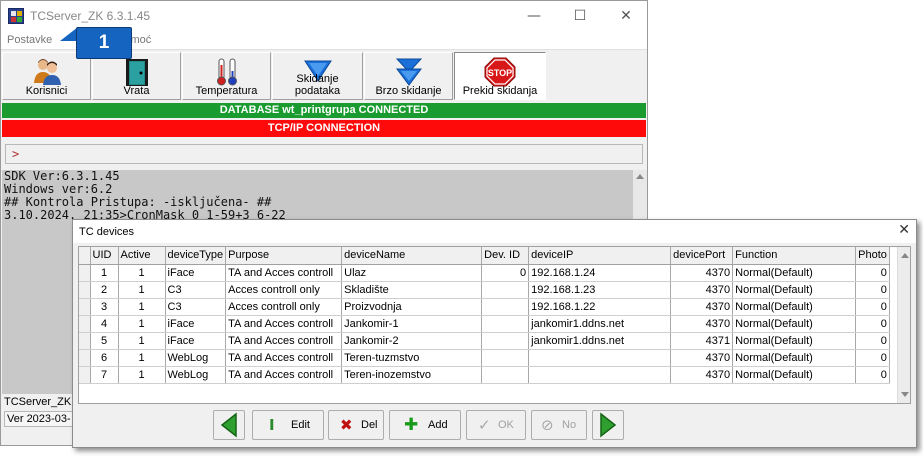 This screenshot has width=923, height=474. Describe the element at coordinates (412, 341) in the screenshot. I see `table-cell: Jankomir-2` at that location.